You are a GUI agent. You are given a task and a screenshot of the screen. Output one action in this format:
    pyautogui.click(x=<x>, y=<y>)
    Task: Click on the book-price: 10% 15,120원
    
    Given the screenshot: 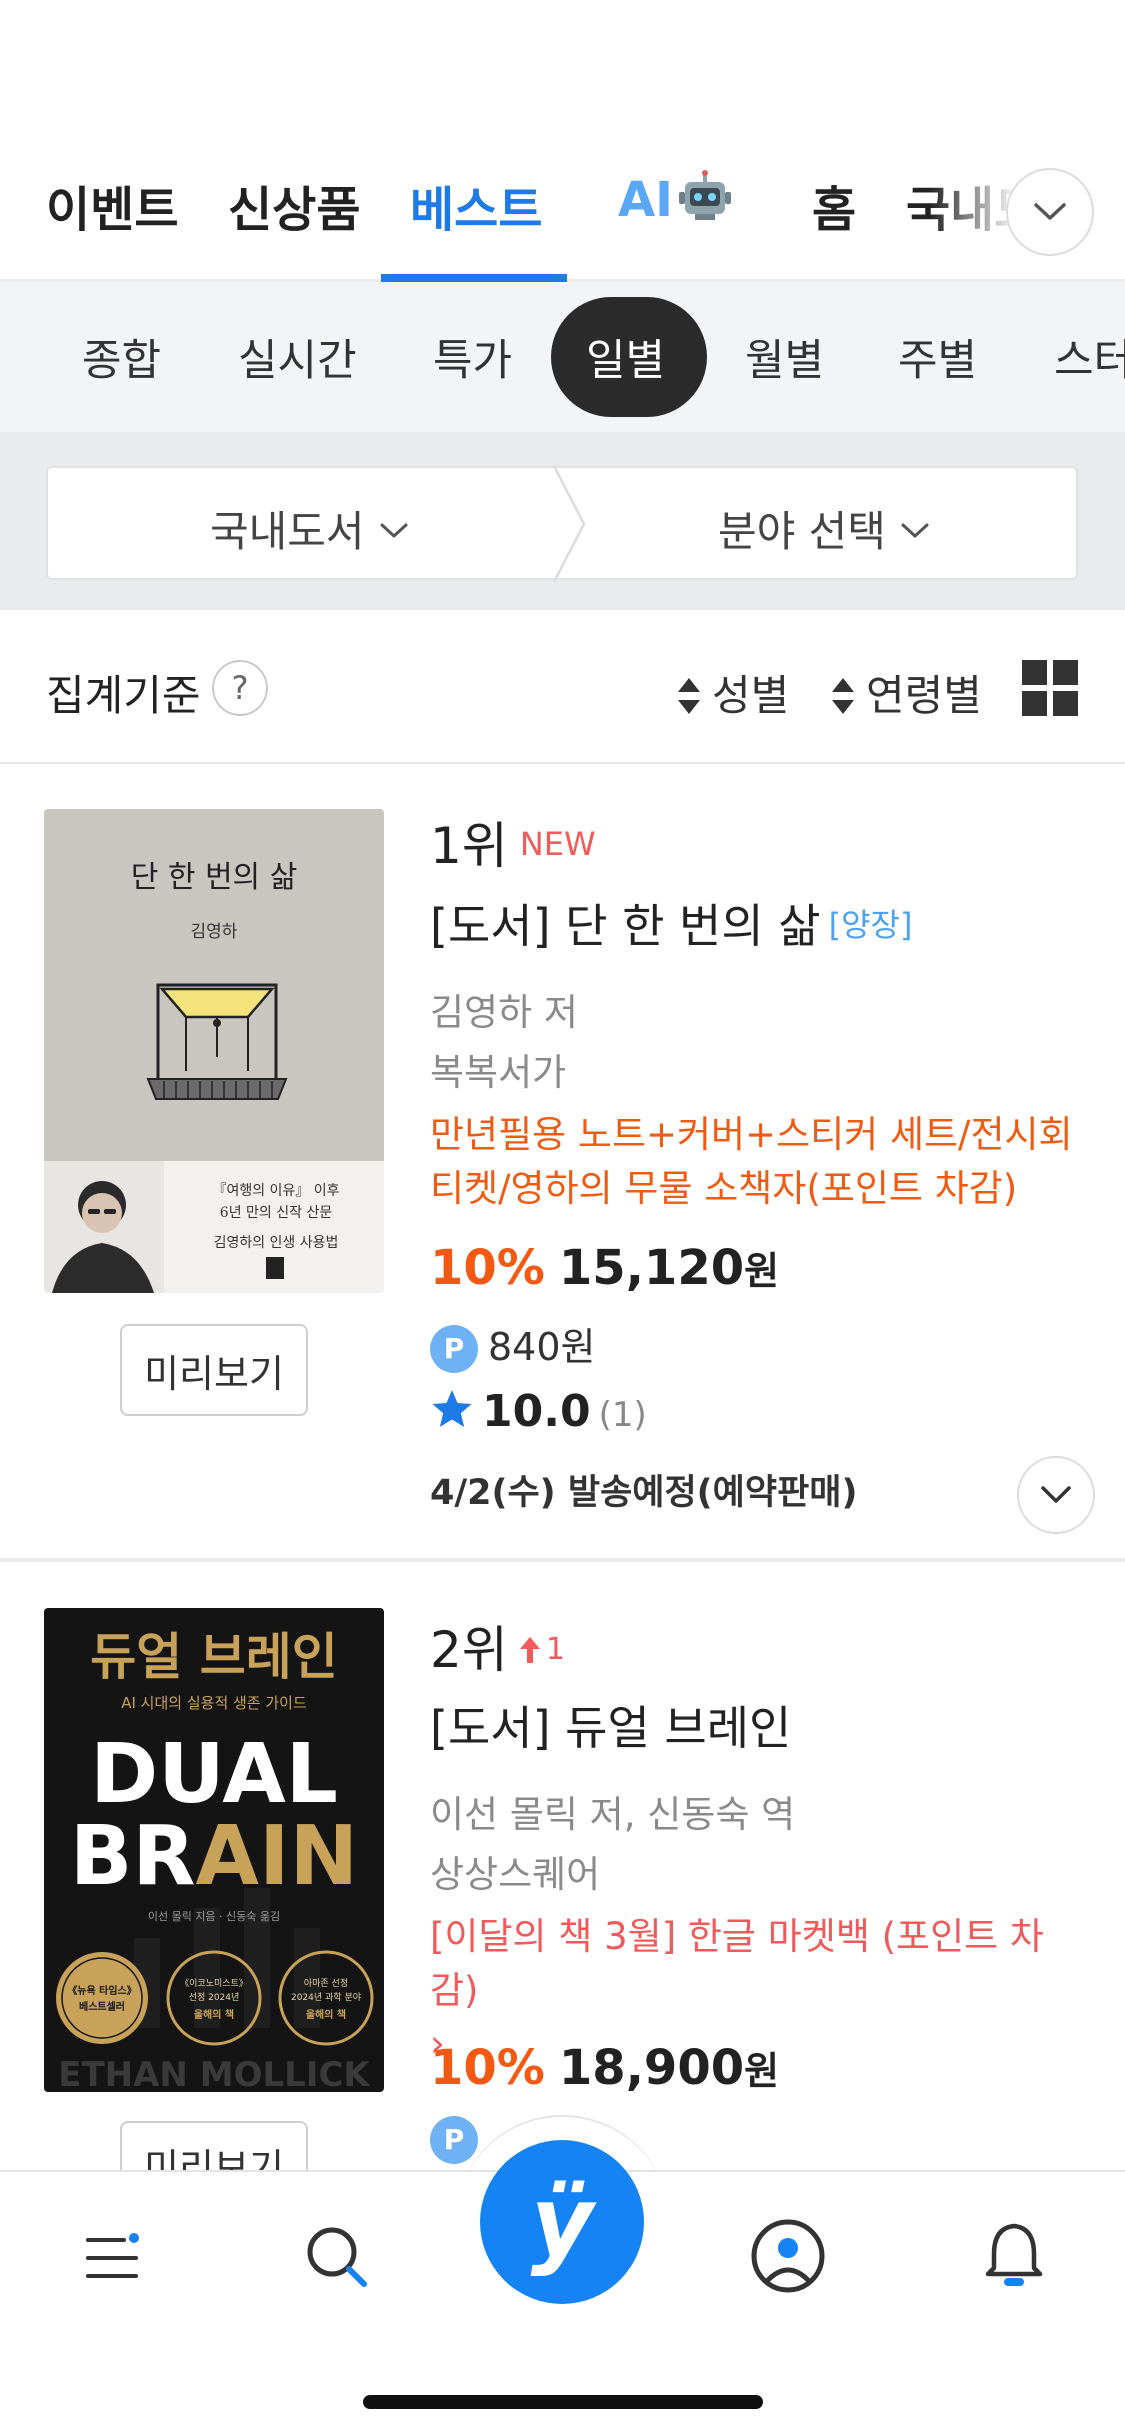 What is the action you would take?
    pyautogui.click(x=762, y=1268)
    